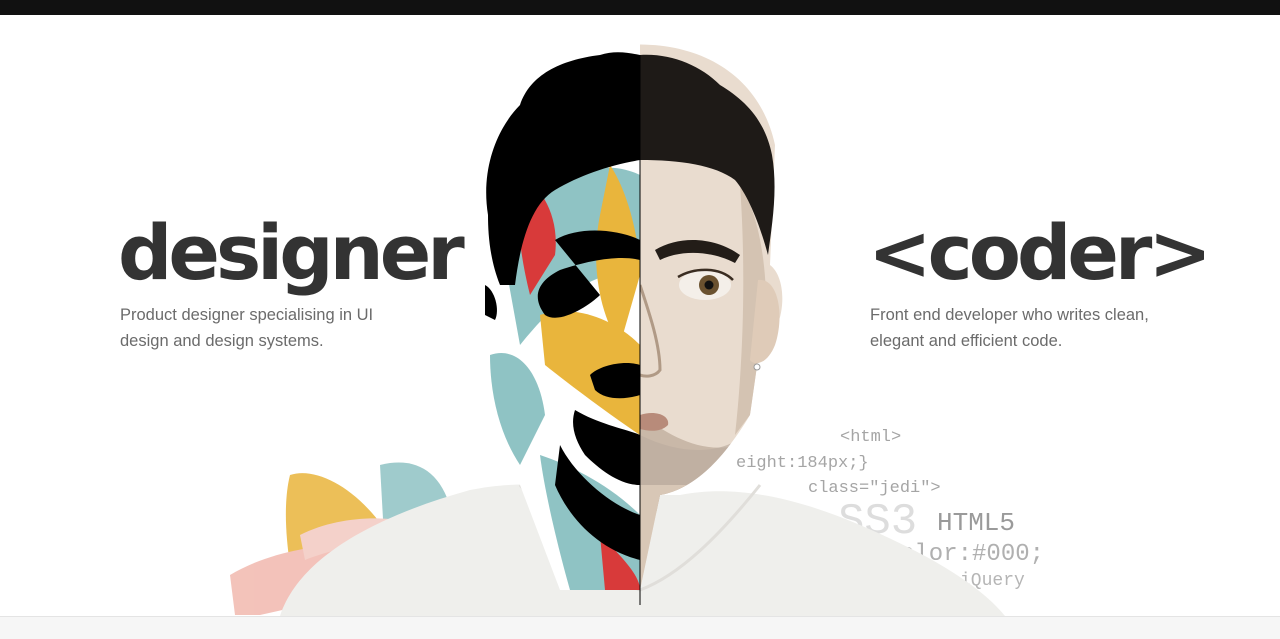 The width and height of the screenshot is (1280, 639). What do you see at coordinates (640, 627) in the screenshot?
I see `bottom-section-edge` at bounding box center [640, 627].